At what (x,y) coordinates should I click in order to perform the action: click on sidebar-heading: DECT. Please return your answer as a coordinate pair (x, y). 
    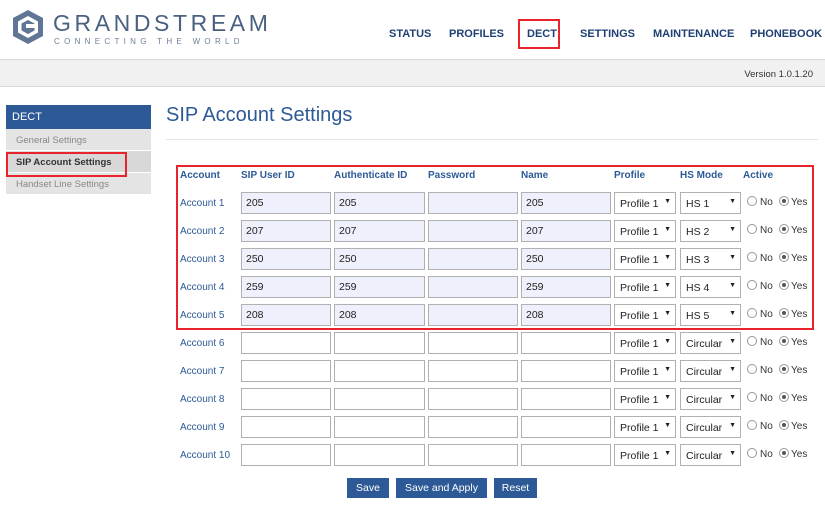
    Looking at the image, I should click on (78, 117).